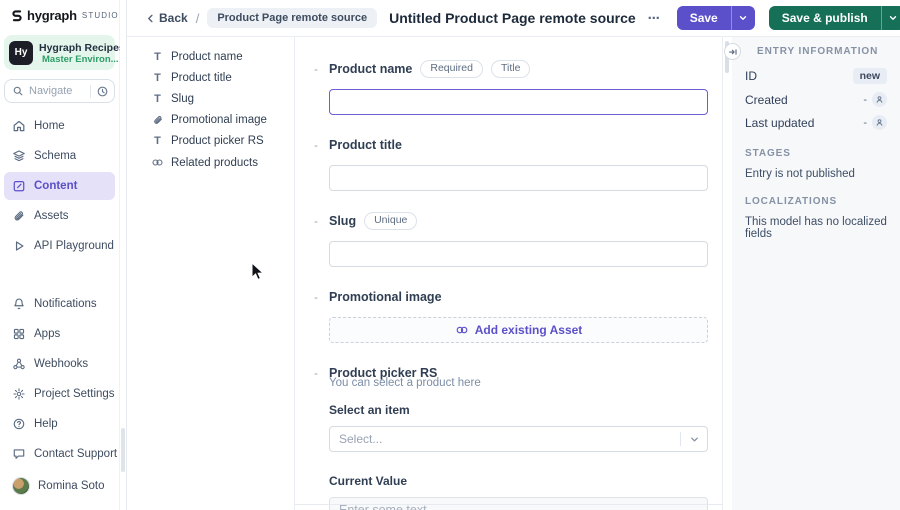 This screenshot has width=900, height=510. What do you see at coordinates (21, 52) in the screenshot?
I see `workspace-avatar: Hy` at bounding box center [21, 52].